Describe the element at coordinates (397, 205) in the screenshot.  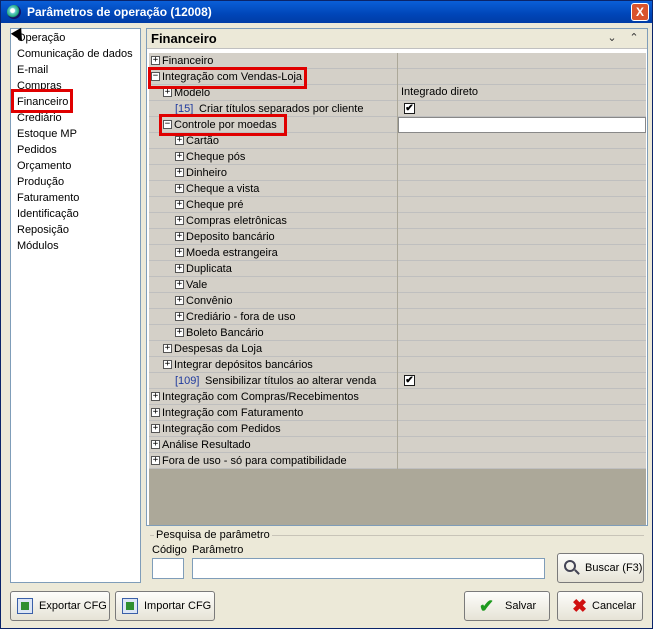
I see `grid-row: + Cheque pré` at that location.